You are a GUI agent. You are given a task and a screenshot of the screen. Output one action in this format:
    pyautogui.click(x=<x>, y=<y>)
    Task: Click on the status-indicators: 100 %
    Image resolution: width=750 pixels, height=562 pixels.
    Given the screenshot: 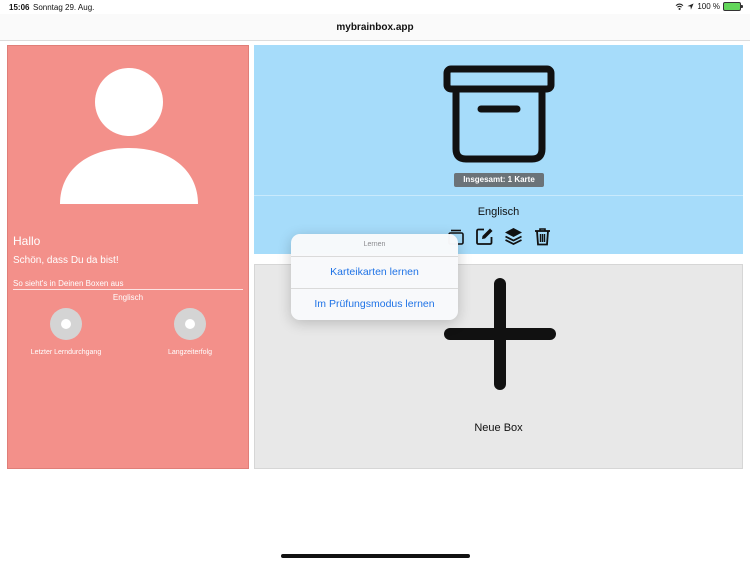 What is the action you would take?
    pyautogui.click(x=709, y=6)
    